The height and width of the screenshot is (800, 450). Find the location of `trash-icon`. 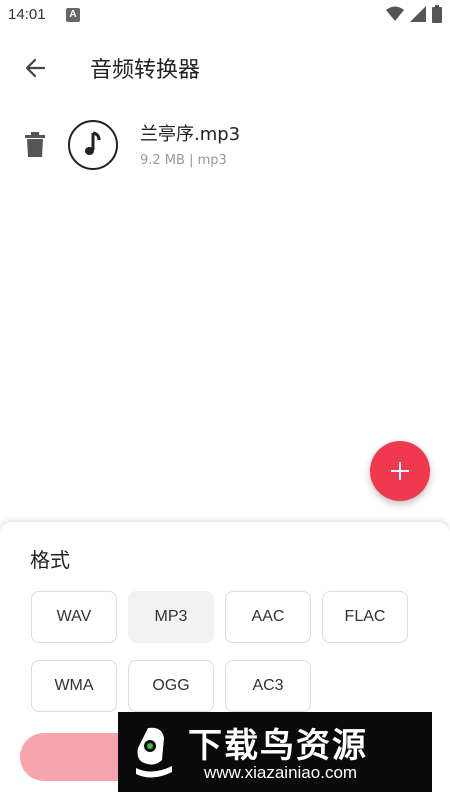

trash-icon is located at coordinates (35, 144).